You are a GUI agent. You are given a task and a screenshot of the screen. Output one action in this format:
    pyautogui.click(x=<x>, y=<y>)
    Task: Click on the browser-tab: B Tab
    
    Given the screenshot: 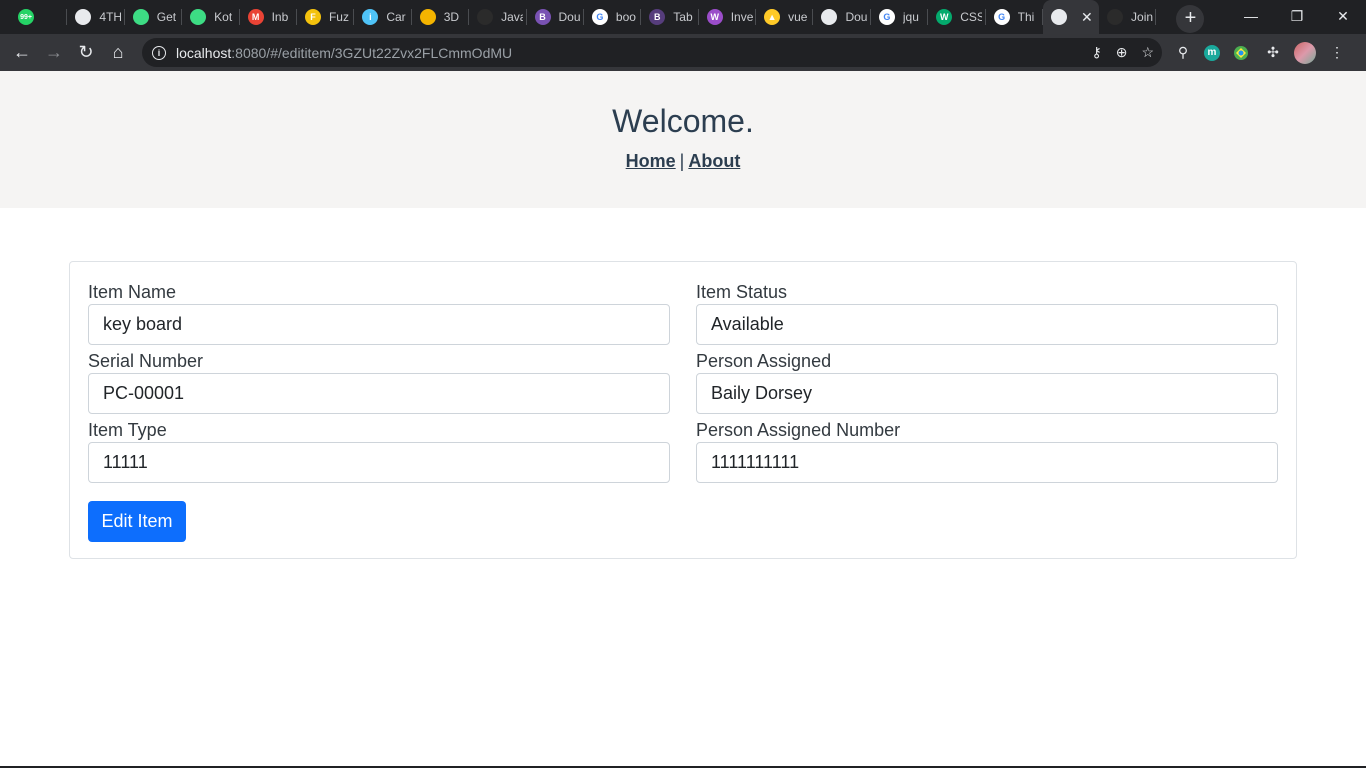 What is the action you would take?
    pyautogui.click(x=670, y=17)
    